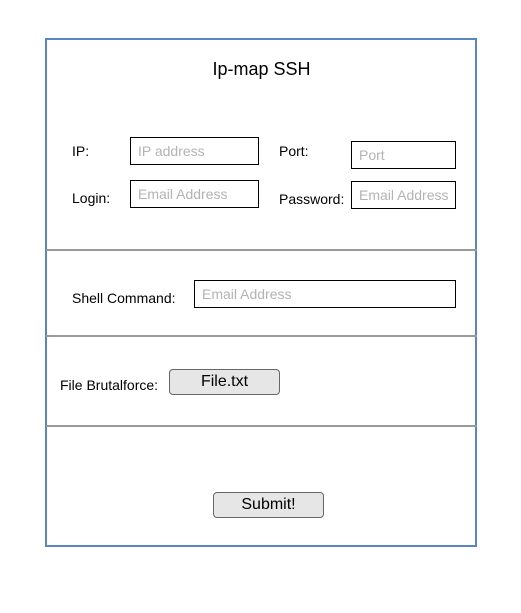 This screenshot has height=613, width=521. Describe the element at coordinates (325, 294) in the screenshot. I see `shell-command-input` at that location.